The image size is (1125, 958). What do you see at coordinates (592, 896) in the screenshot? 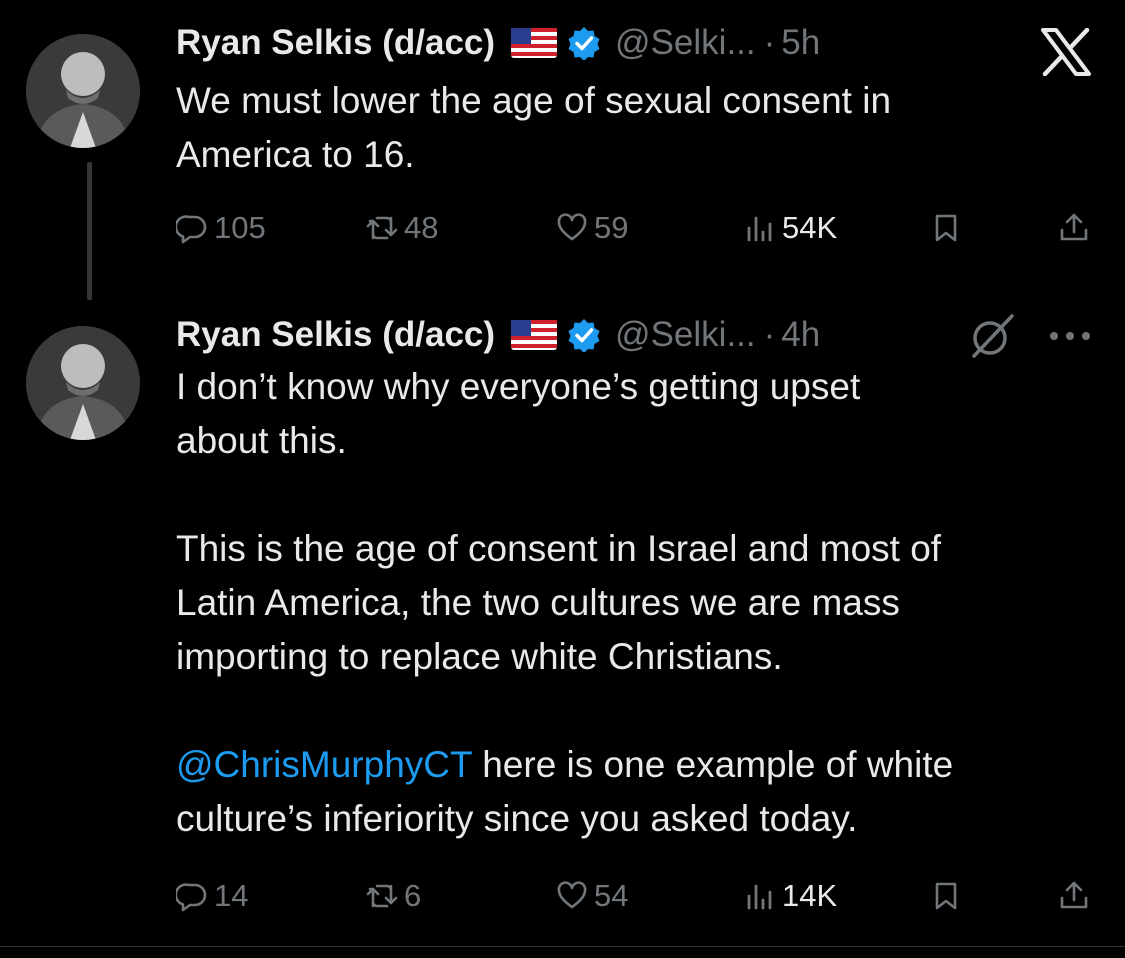
I see `like-button: 54` at bounding box center [592, 896].